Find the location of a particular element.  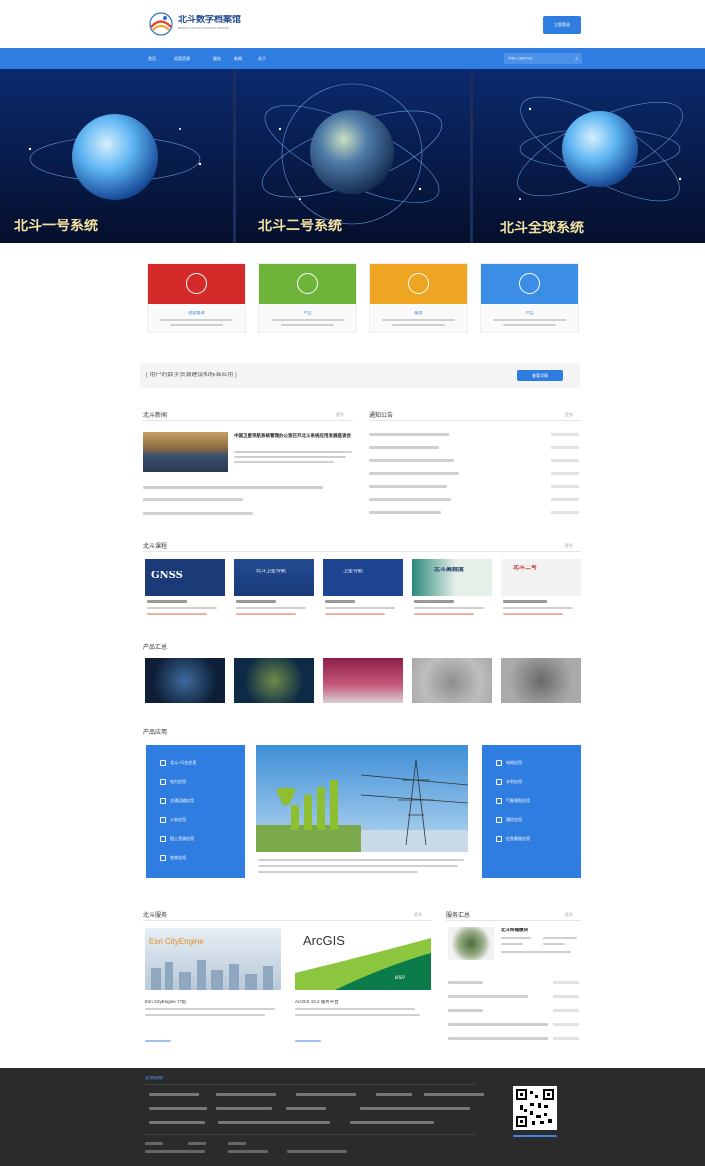

service-product-title: 北斗终端模块 is located at coordinates (514, 930).